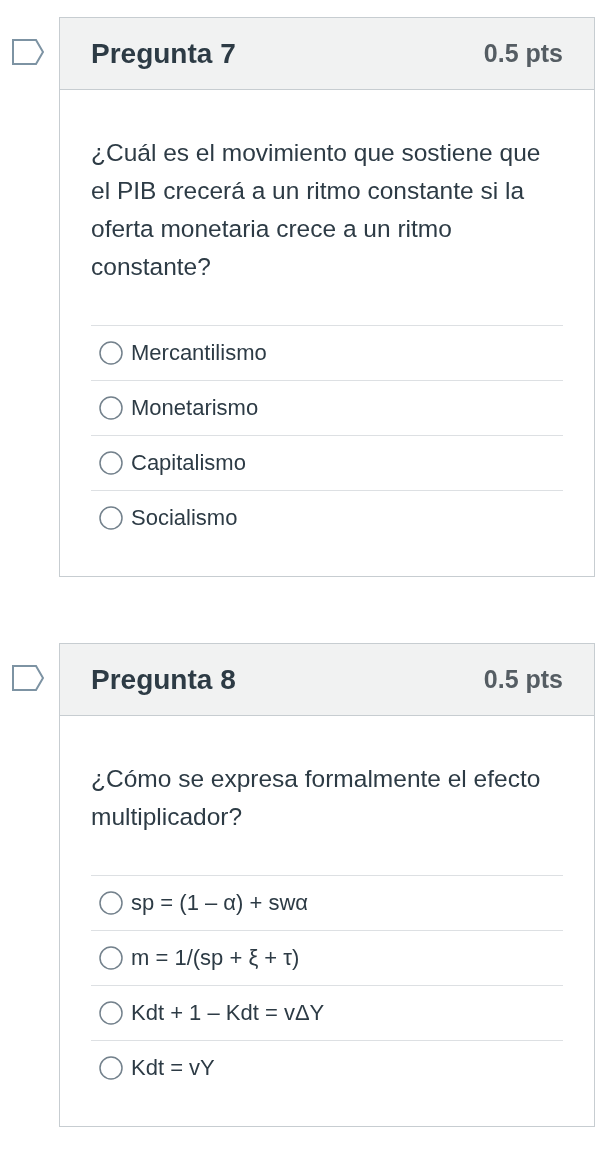 This screenshot has width=612, height=1151. What do you see at coordinates (316, 210) in the screenshot?
I see `question-text: ¿Cuál es el movimiento que sostiene que el PIB crecerá a un ritmo constante si la oferta monetaria crece a un ritmo constante?` at bounding box center [316, 210].